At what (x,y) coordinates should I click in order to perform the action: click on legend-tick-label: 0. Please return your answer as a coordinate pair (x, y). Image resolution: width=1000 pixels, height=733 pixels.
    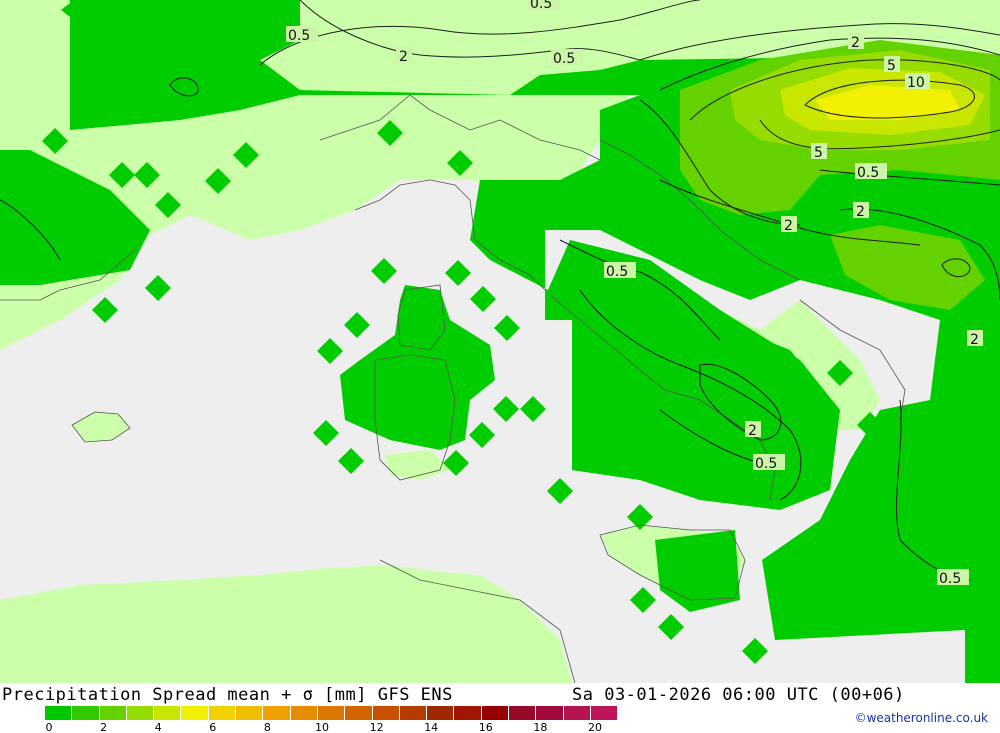
    Looking at the image, I should click on (49, 727).